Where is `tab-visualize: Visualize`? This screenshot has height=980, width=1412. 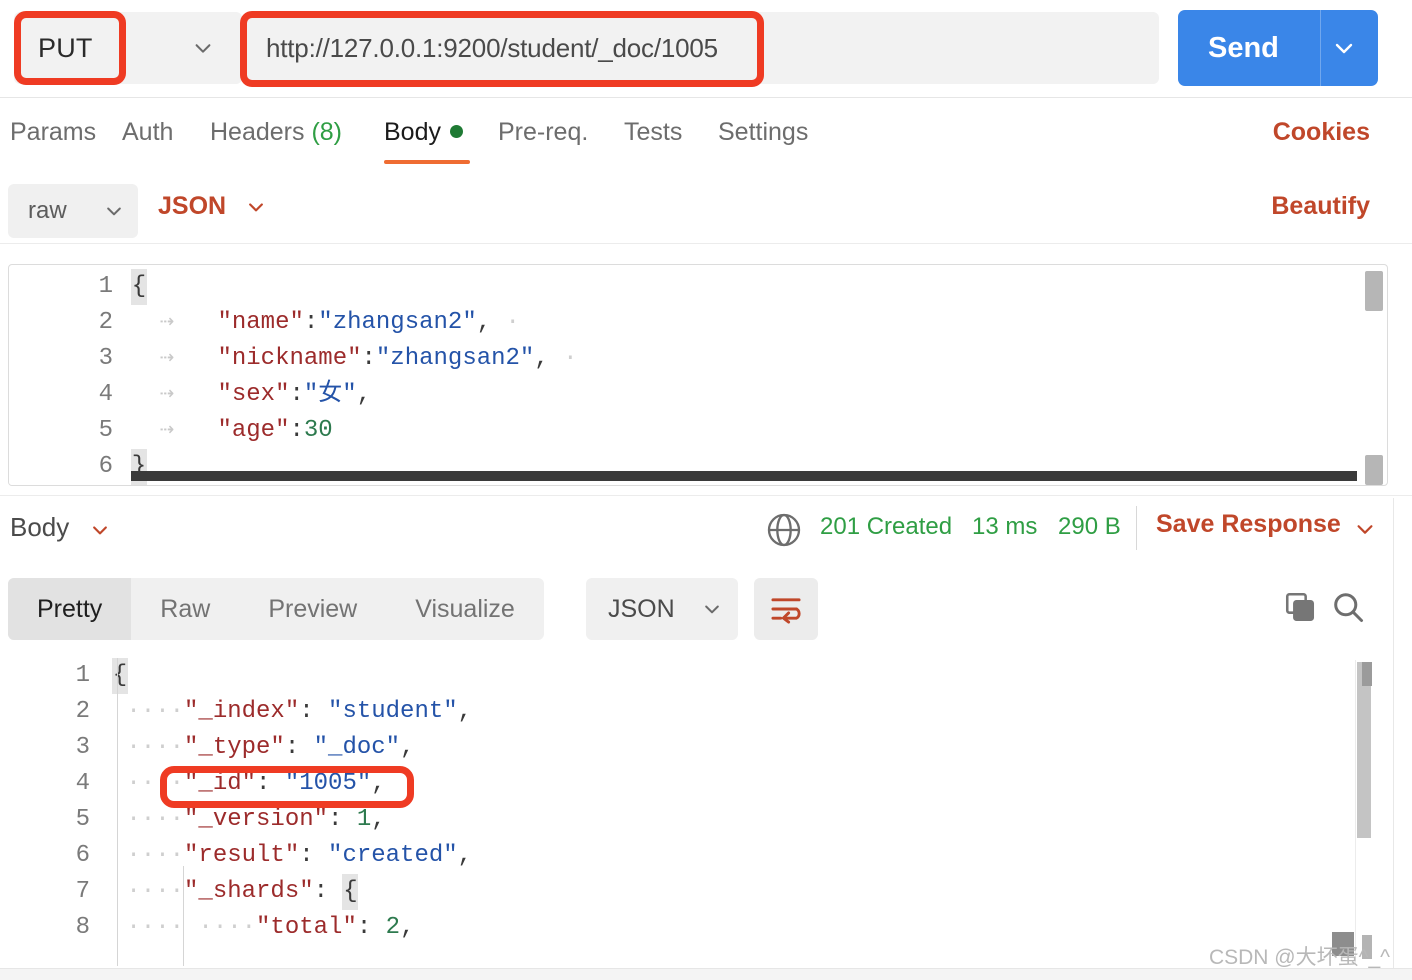
tab-visualize: Visualize is located at coordinates (465, 609).